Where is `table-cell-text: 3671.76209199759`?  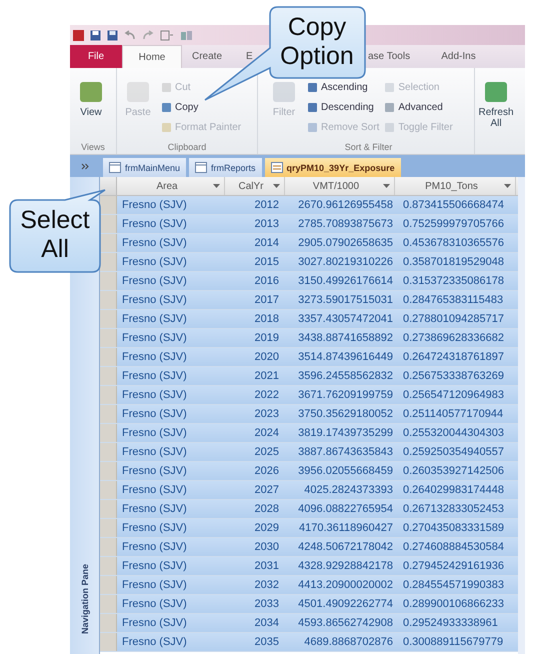 table-cell-text: 3671.76209199759 is located at coordinates (345, 395).